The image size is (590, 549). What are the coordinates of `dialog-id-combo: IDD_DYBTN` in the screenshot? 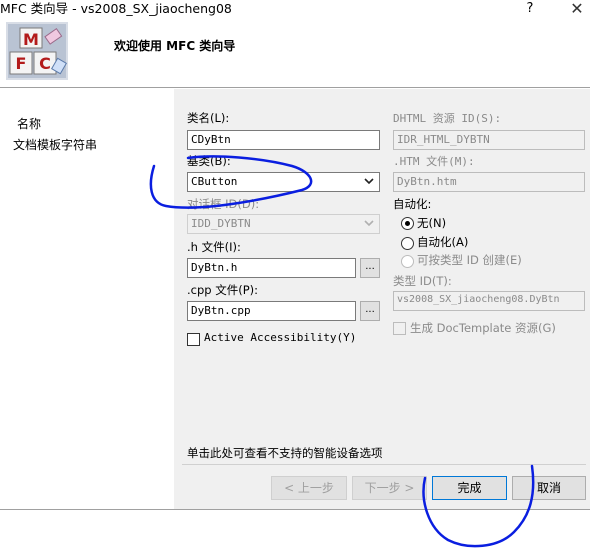 It's located at (283, 224).